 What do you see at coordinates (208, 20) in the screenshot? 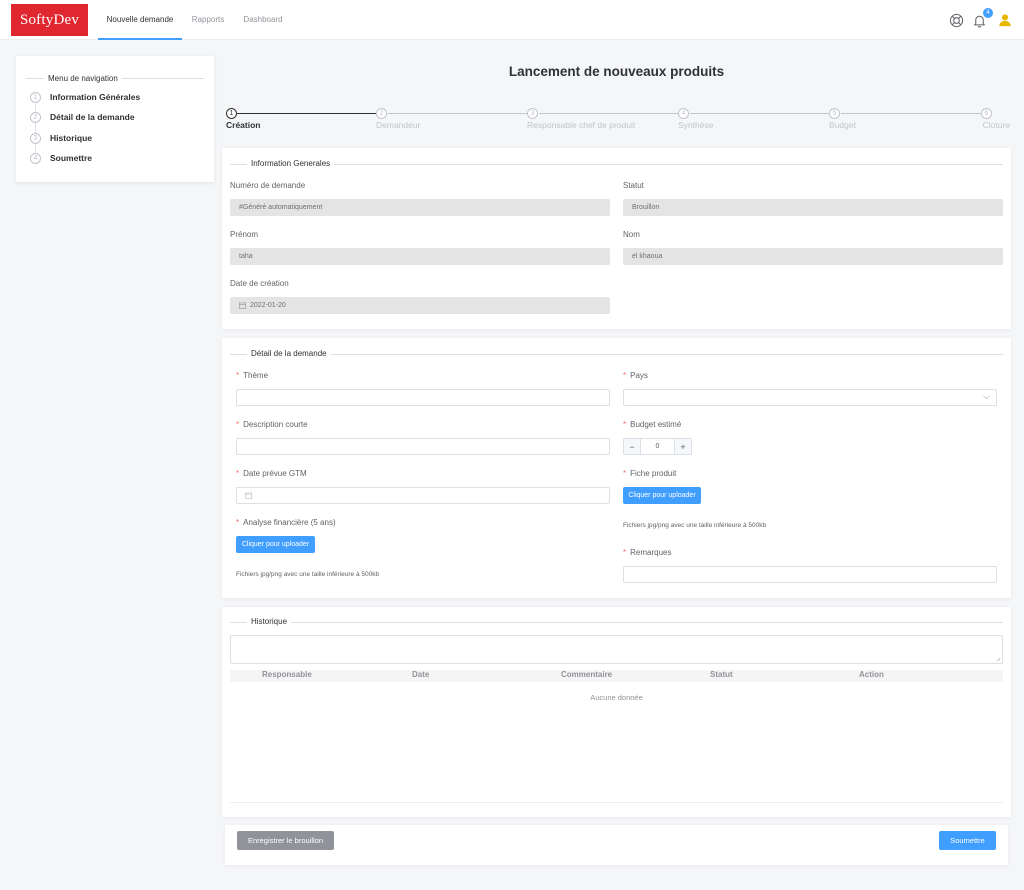
I see `nav-rapports: Rapports` at bounding box center [208, 20].